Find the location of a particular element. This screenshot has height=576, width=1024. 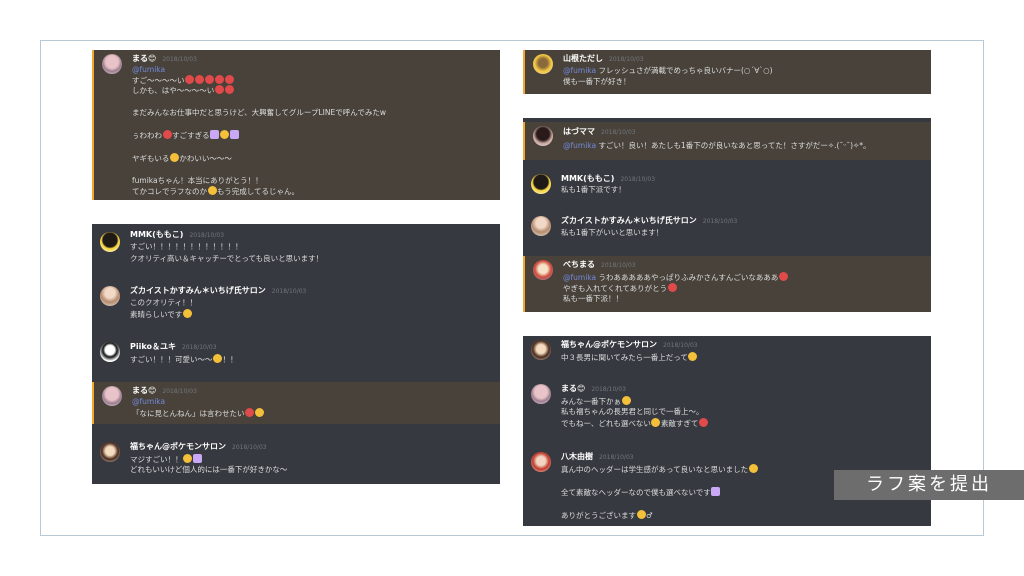

message-text: 「なに見とんねん」は言わせたい is located at coordinates (198, 413).